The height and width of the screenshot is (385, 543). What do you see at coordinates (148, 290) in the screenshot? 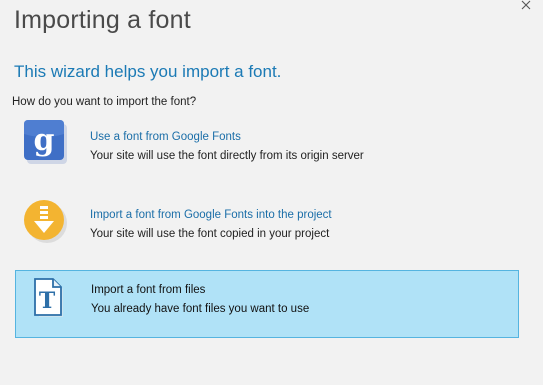
I see `option-title: Import a font from files` at bounding box center [148, 290].